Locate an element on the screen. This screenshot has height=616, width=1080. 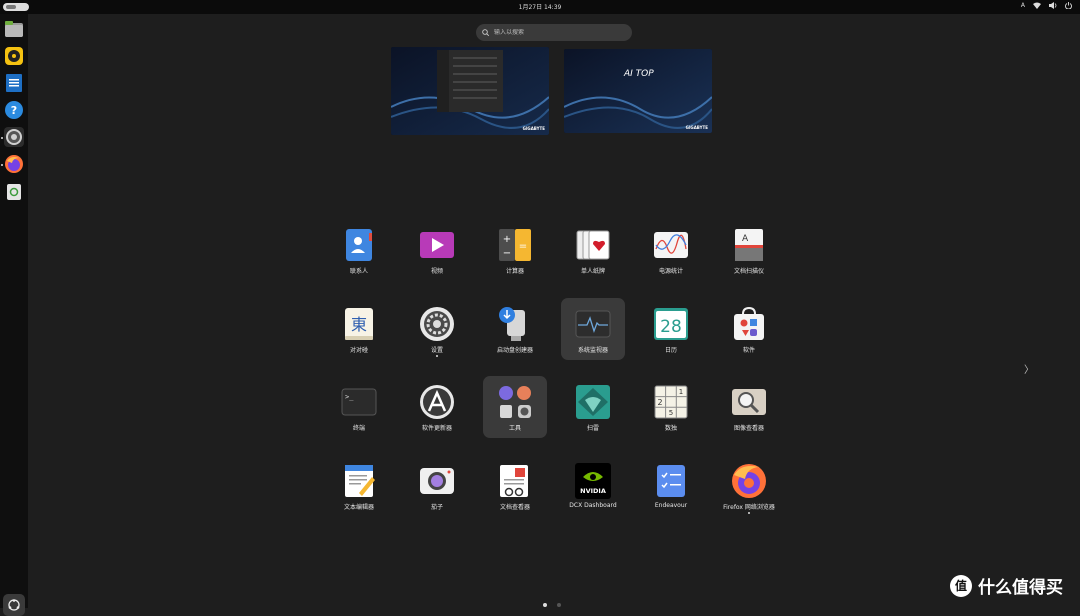
app-firefox: Firefox 网络浏览器 is located at coordinates (749, 486).